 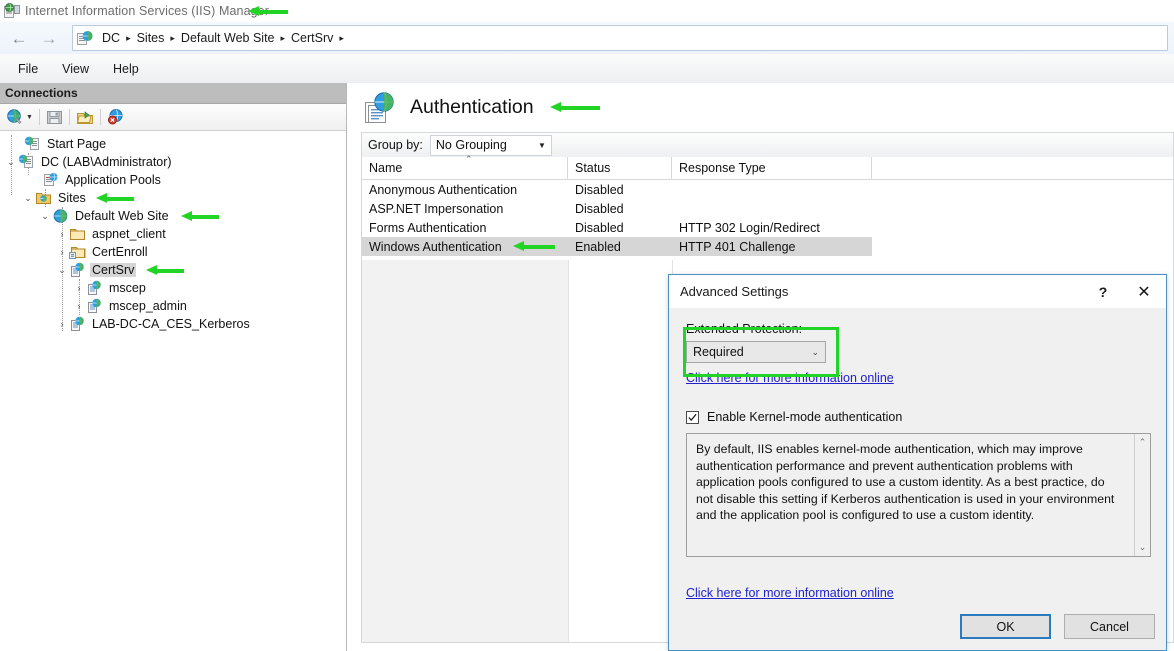 I want to click on sidebar-item-default-web-site: ⌄ Default Web Site, so click(x=174, y=216).